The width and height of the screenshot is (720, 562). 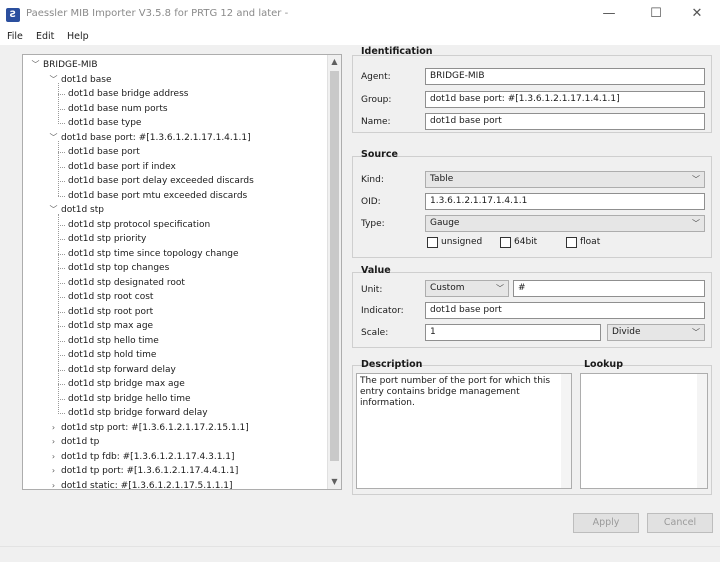 I want to click on type-select: Gauge ﹀, so click(x=565, y=223).